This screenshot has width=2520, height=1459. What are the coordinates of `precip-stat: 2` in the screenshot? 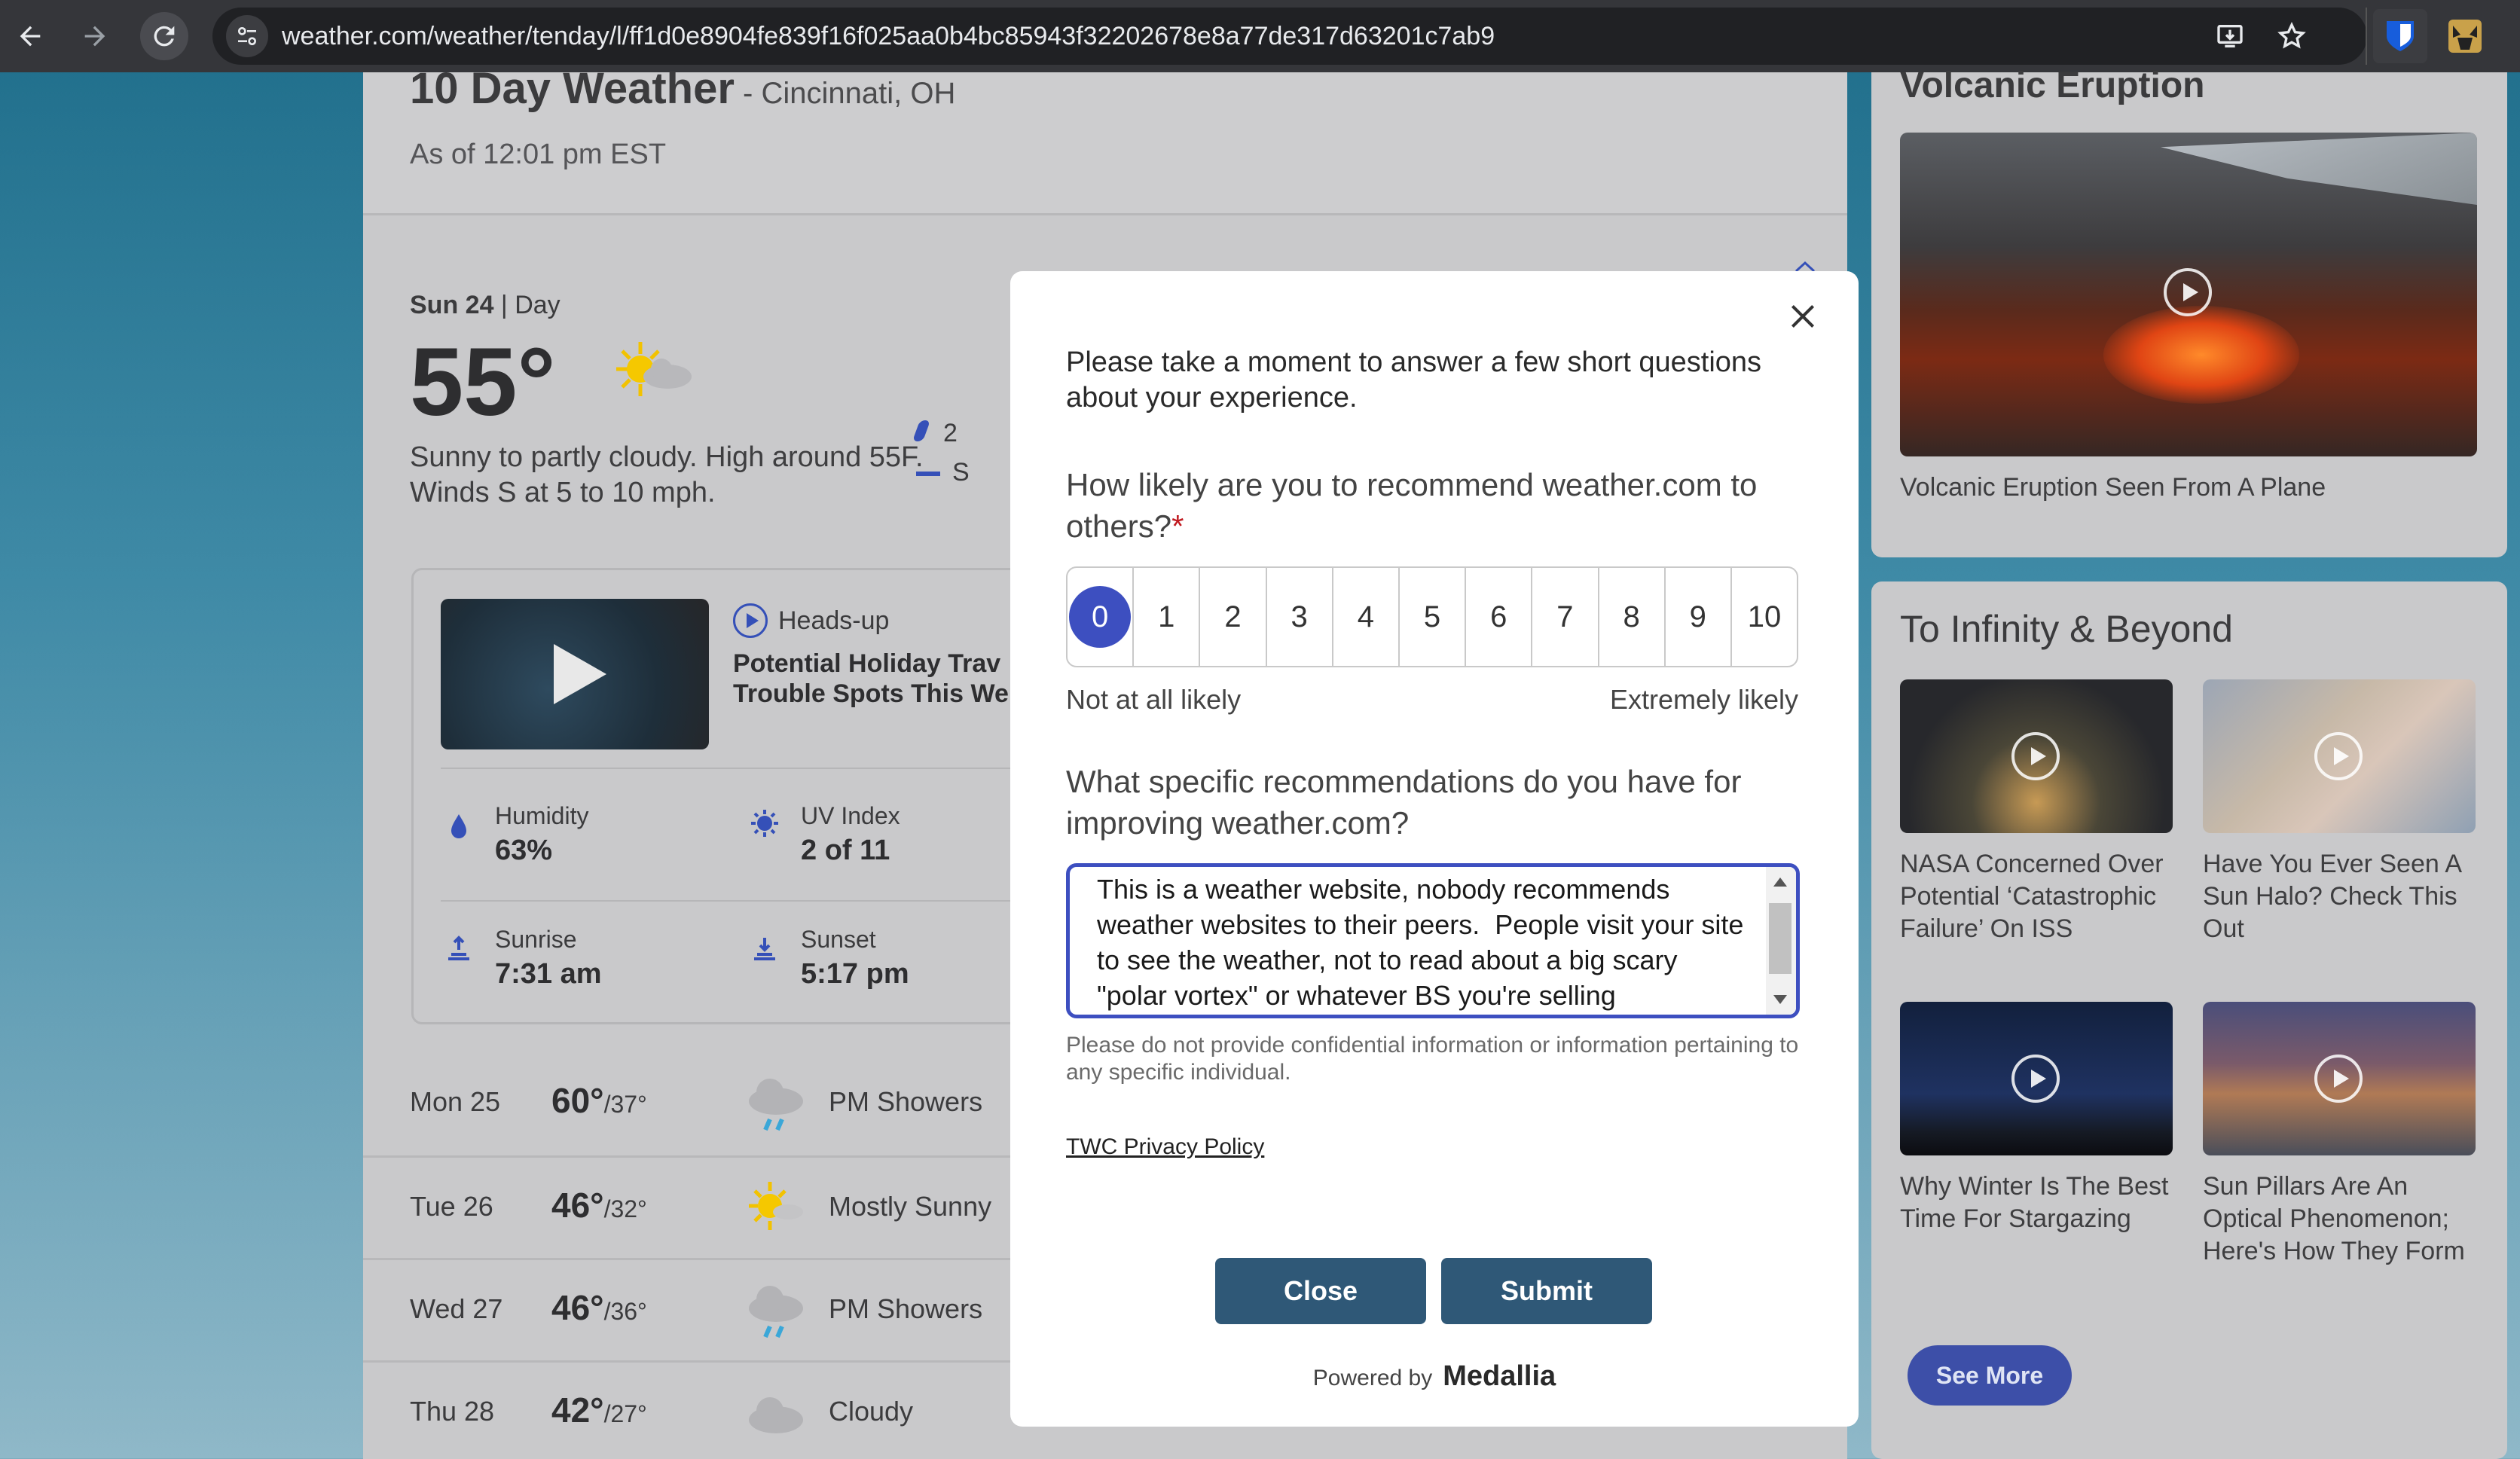 It's located at (935, 434).